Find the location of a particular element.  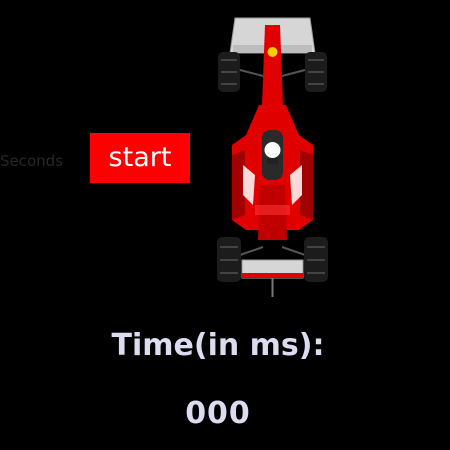

time-label: Time(in ms): is located at coordinates (218, 345).